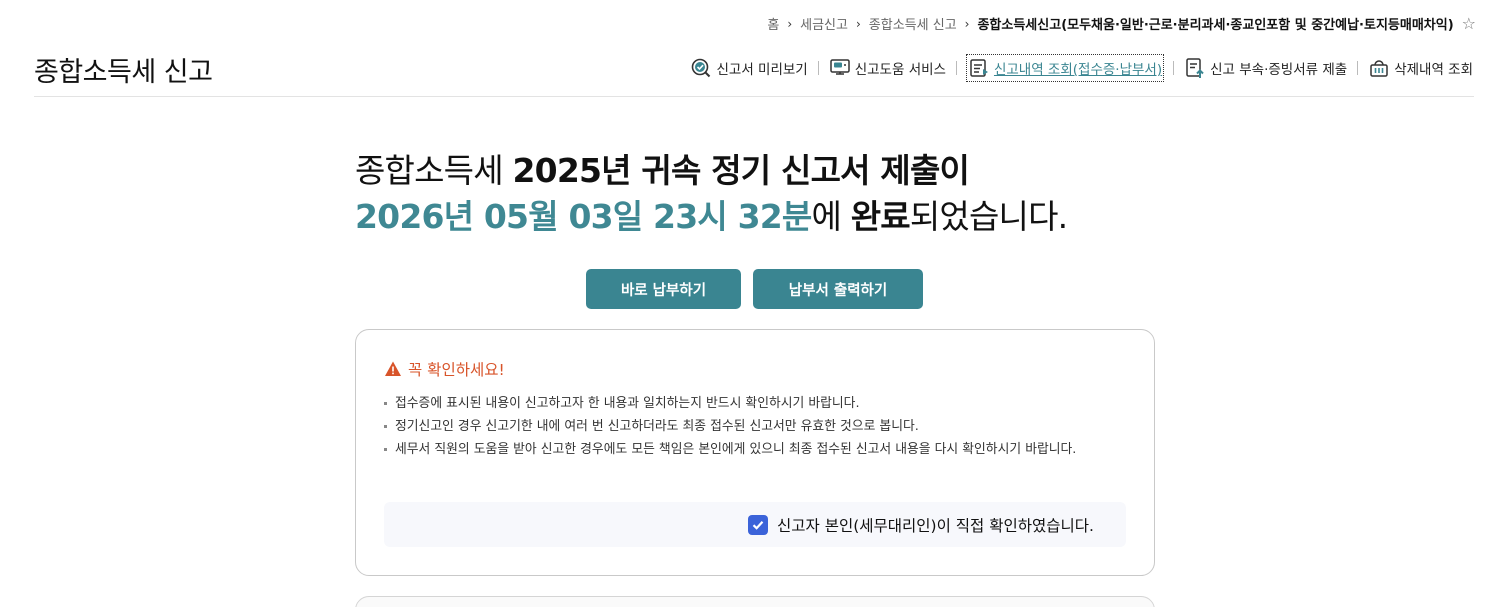  Describe the element at coordinates (880, 216) in the screenshot. I see `hero-complete-word: 완료` at that location.